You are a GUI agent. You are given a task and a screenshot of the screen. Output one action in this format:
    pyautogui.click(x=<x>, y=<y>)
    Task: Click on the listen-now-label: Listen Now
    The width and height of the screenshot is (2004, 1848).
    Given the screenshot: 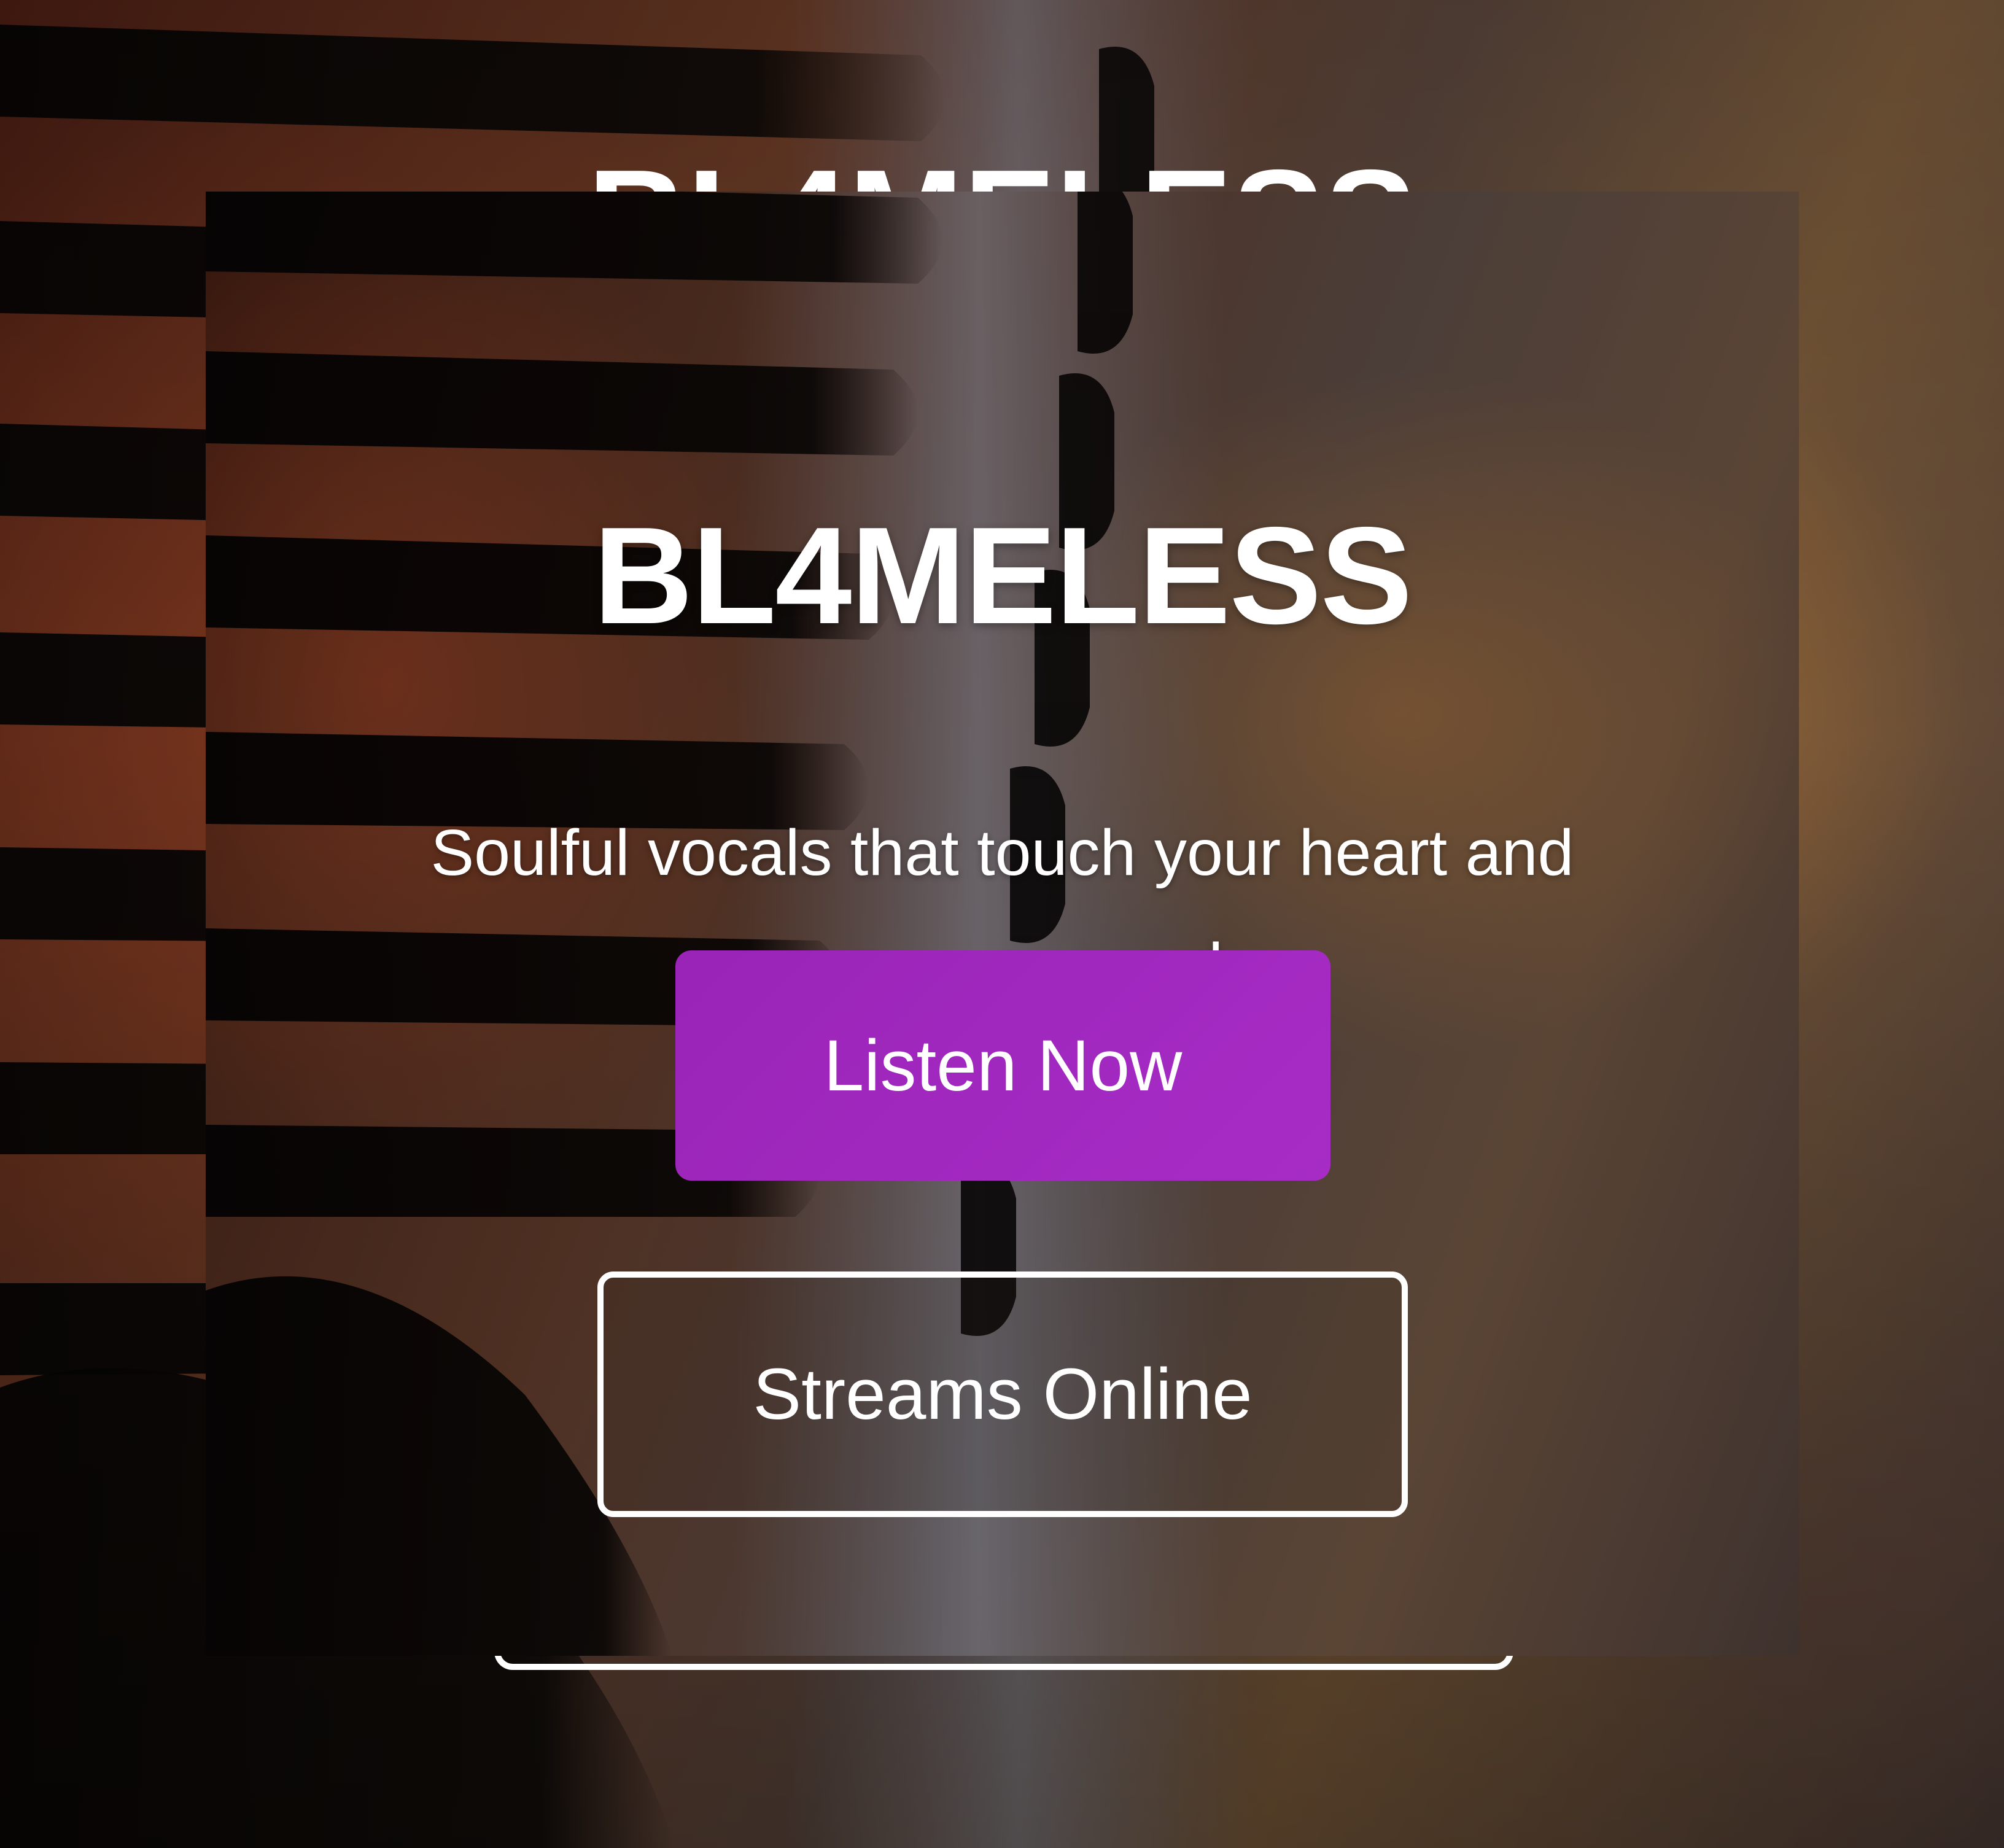 What is the action you would take?
    pyautogui.click(x=1003, y=1066)
    